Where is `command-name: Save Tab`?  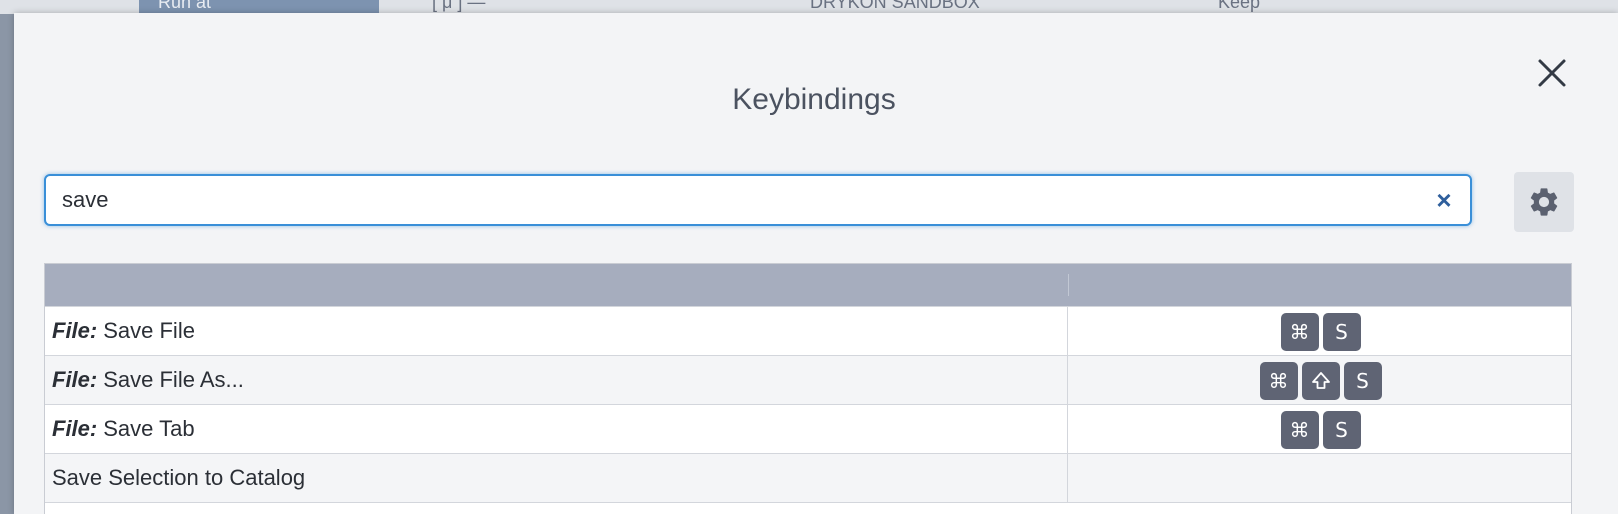
command-name: Save Tab is located at coordinates (149, 428).